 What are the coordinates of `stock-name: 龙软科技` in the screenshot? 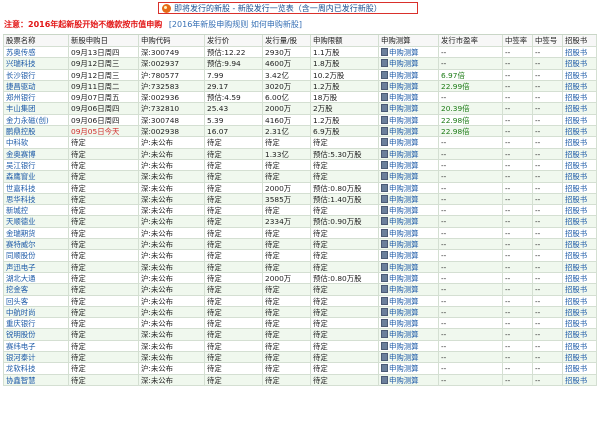 It's located at (36, 368).